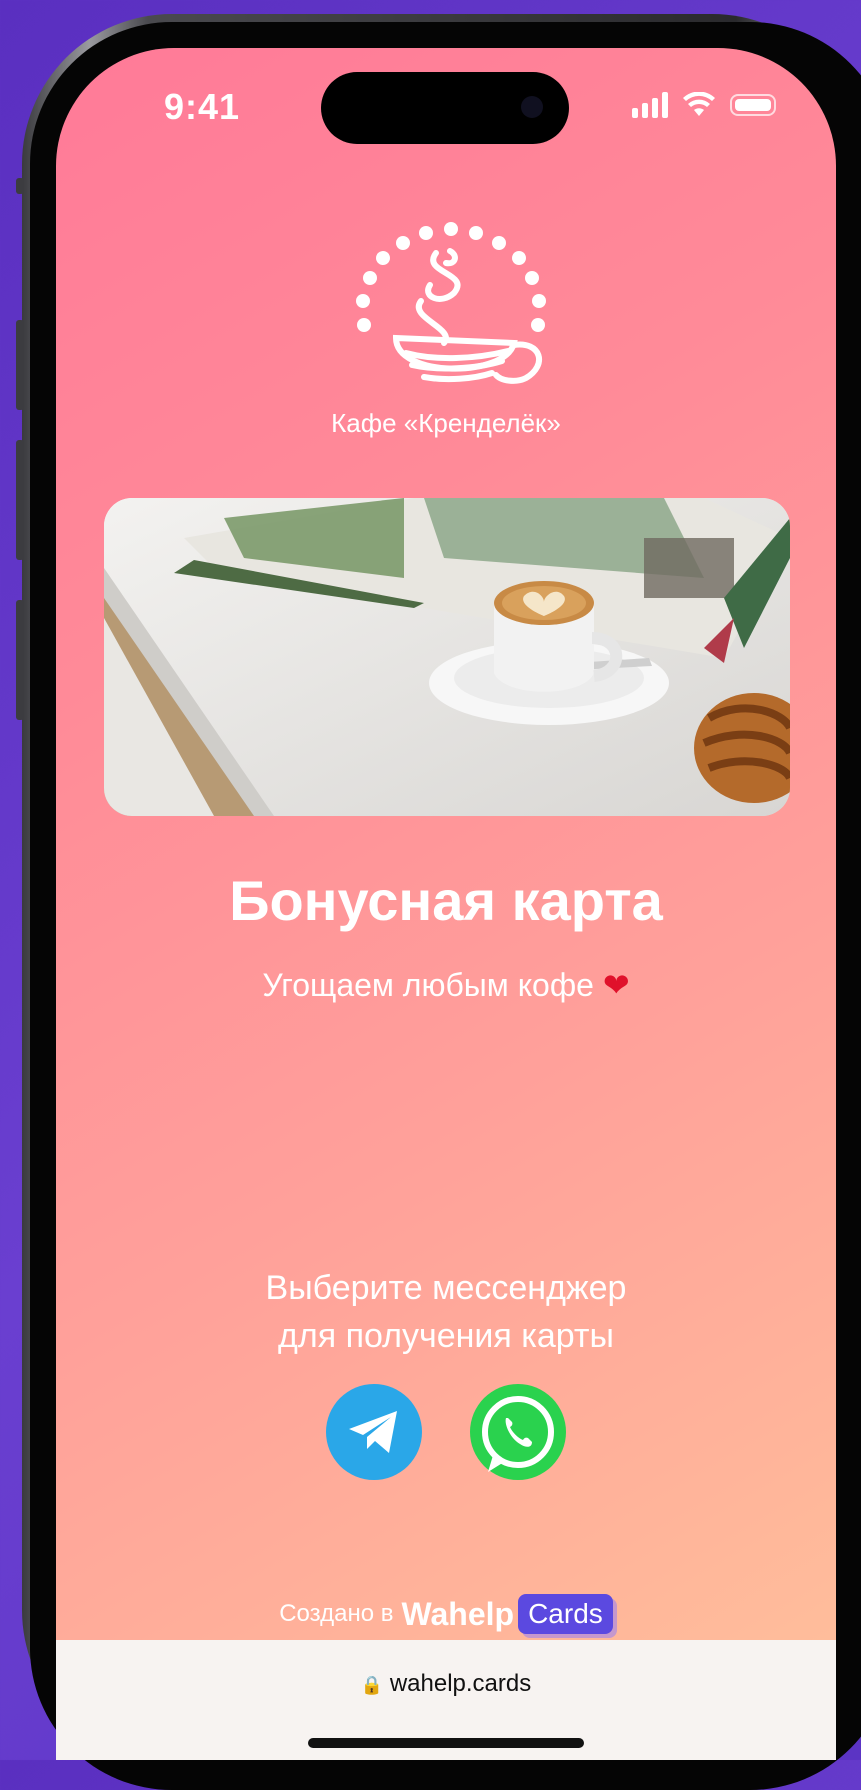 The height and width of the screenshot is (1790, 861). What do you see at coordinates (650, 105) in the screenshot?
I see `cellular-signal-icon` at bounding box center [650, 105].